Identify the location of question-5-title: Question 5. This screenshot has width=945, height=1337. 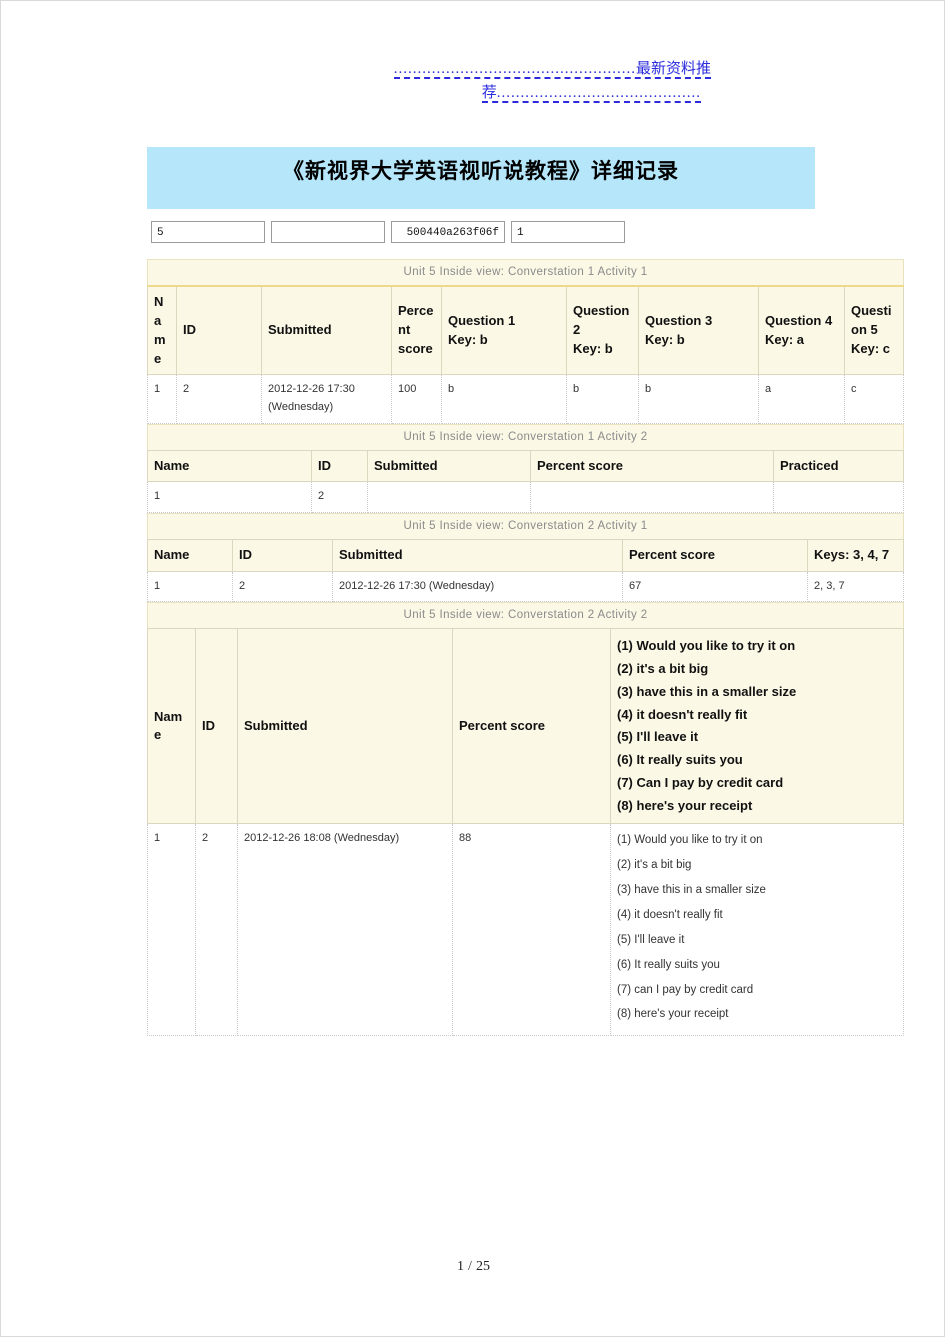
(871, 320).